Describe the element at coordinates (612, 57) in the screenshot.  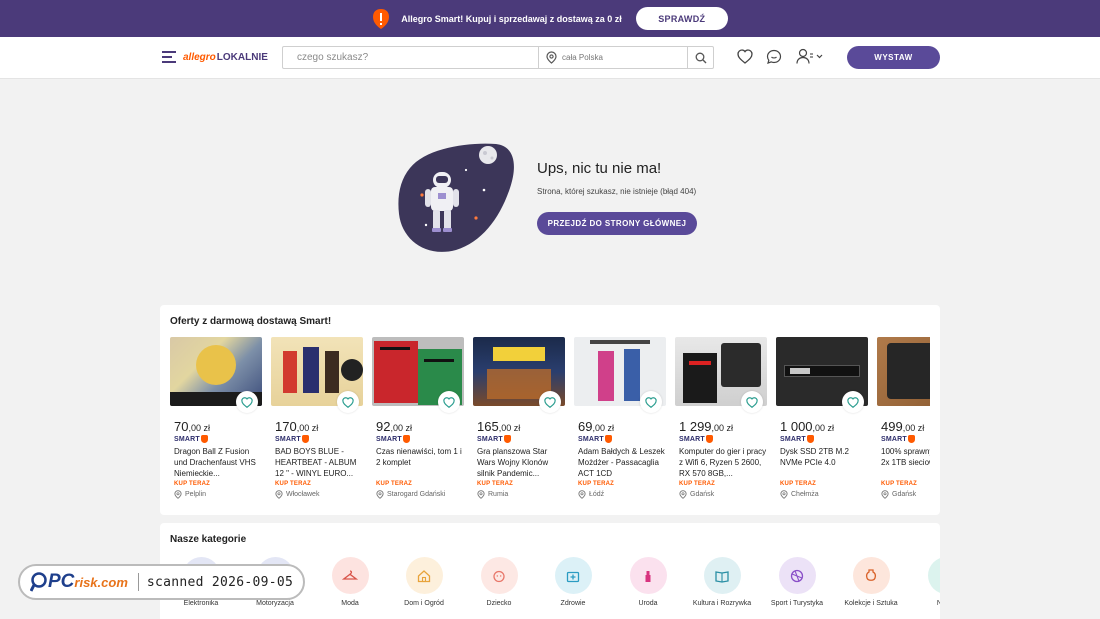
I see `location-selector: cała Polska` at that location.